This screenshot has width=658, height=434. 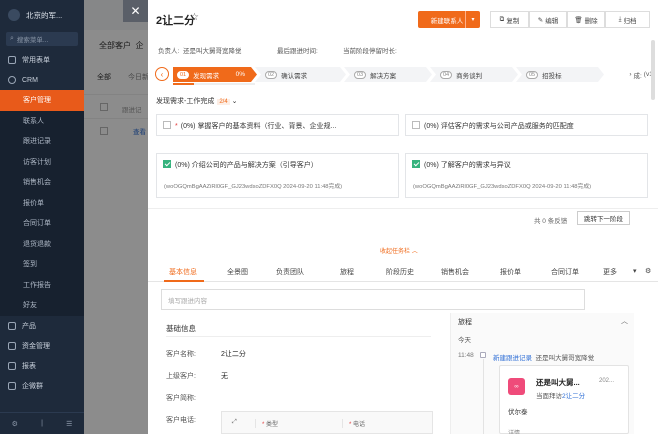 What do you see at coordinates (42, 326) in the screenshot?
I see `sidebar-item-products: 产品` at bounding box center [42, 326].